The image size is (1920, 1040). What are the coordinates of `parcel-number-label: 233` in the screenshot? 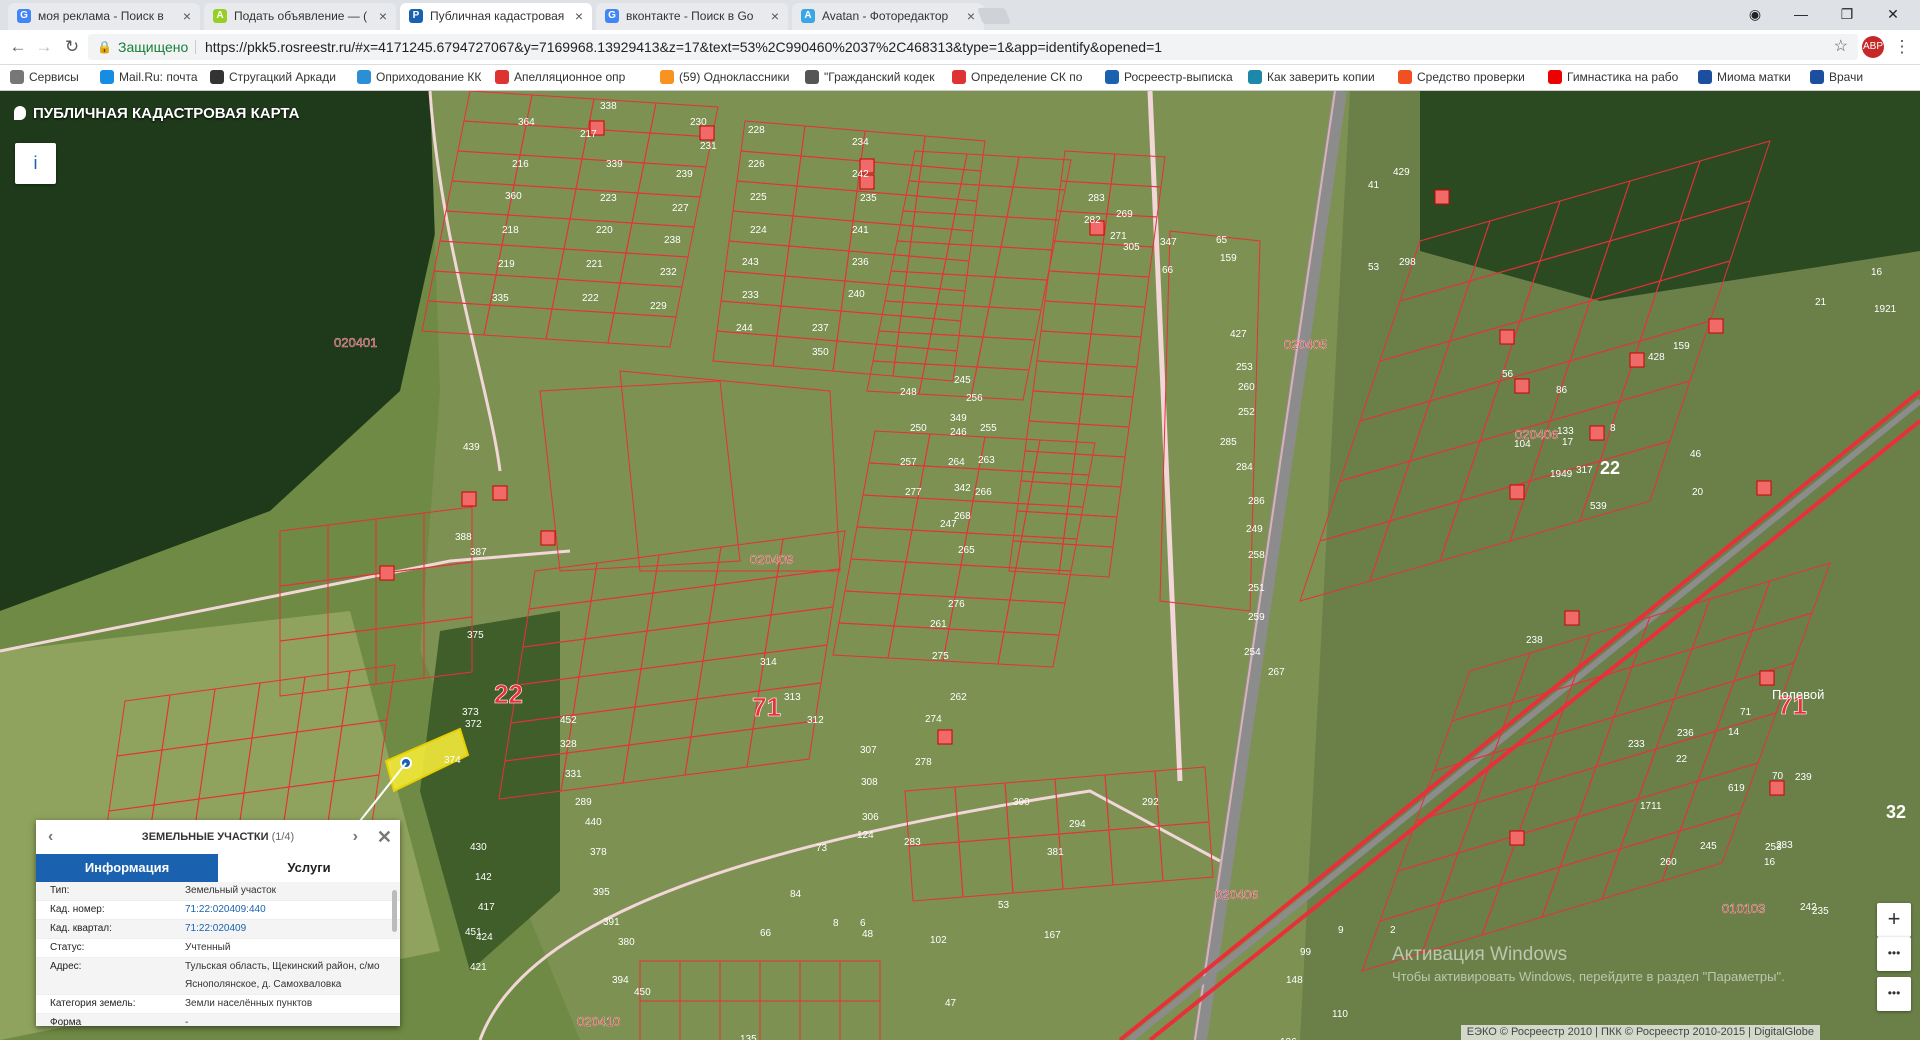 It's located at (750, 295).